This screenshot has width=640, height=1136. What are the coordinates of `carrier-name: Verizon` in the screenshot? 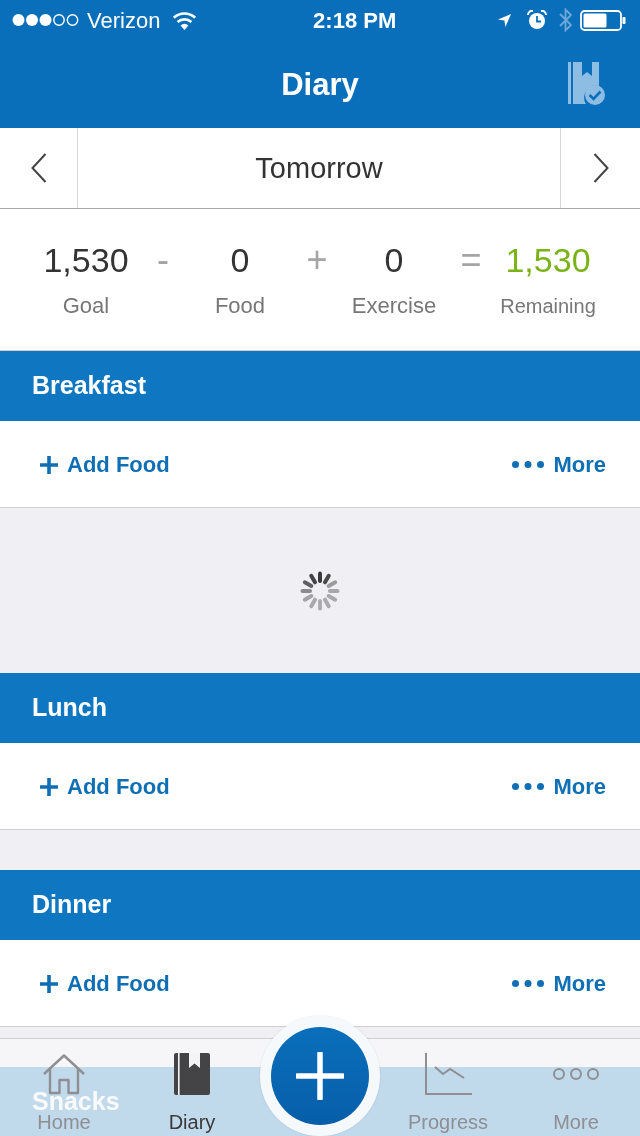 It's located at (124, 20).